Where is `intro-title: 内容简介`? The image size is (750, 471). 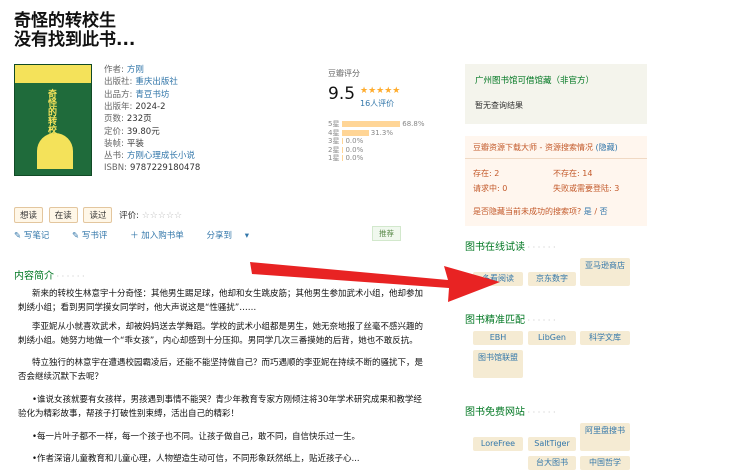 intro-title: 内容简介 is located at coordinates (49, 274).